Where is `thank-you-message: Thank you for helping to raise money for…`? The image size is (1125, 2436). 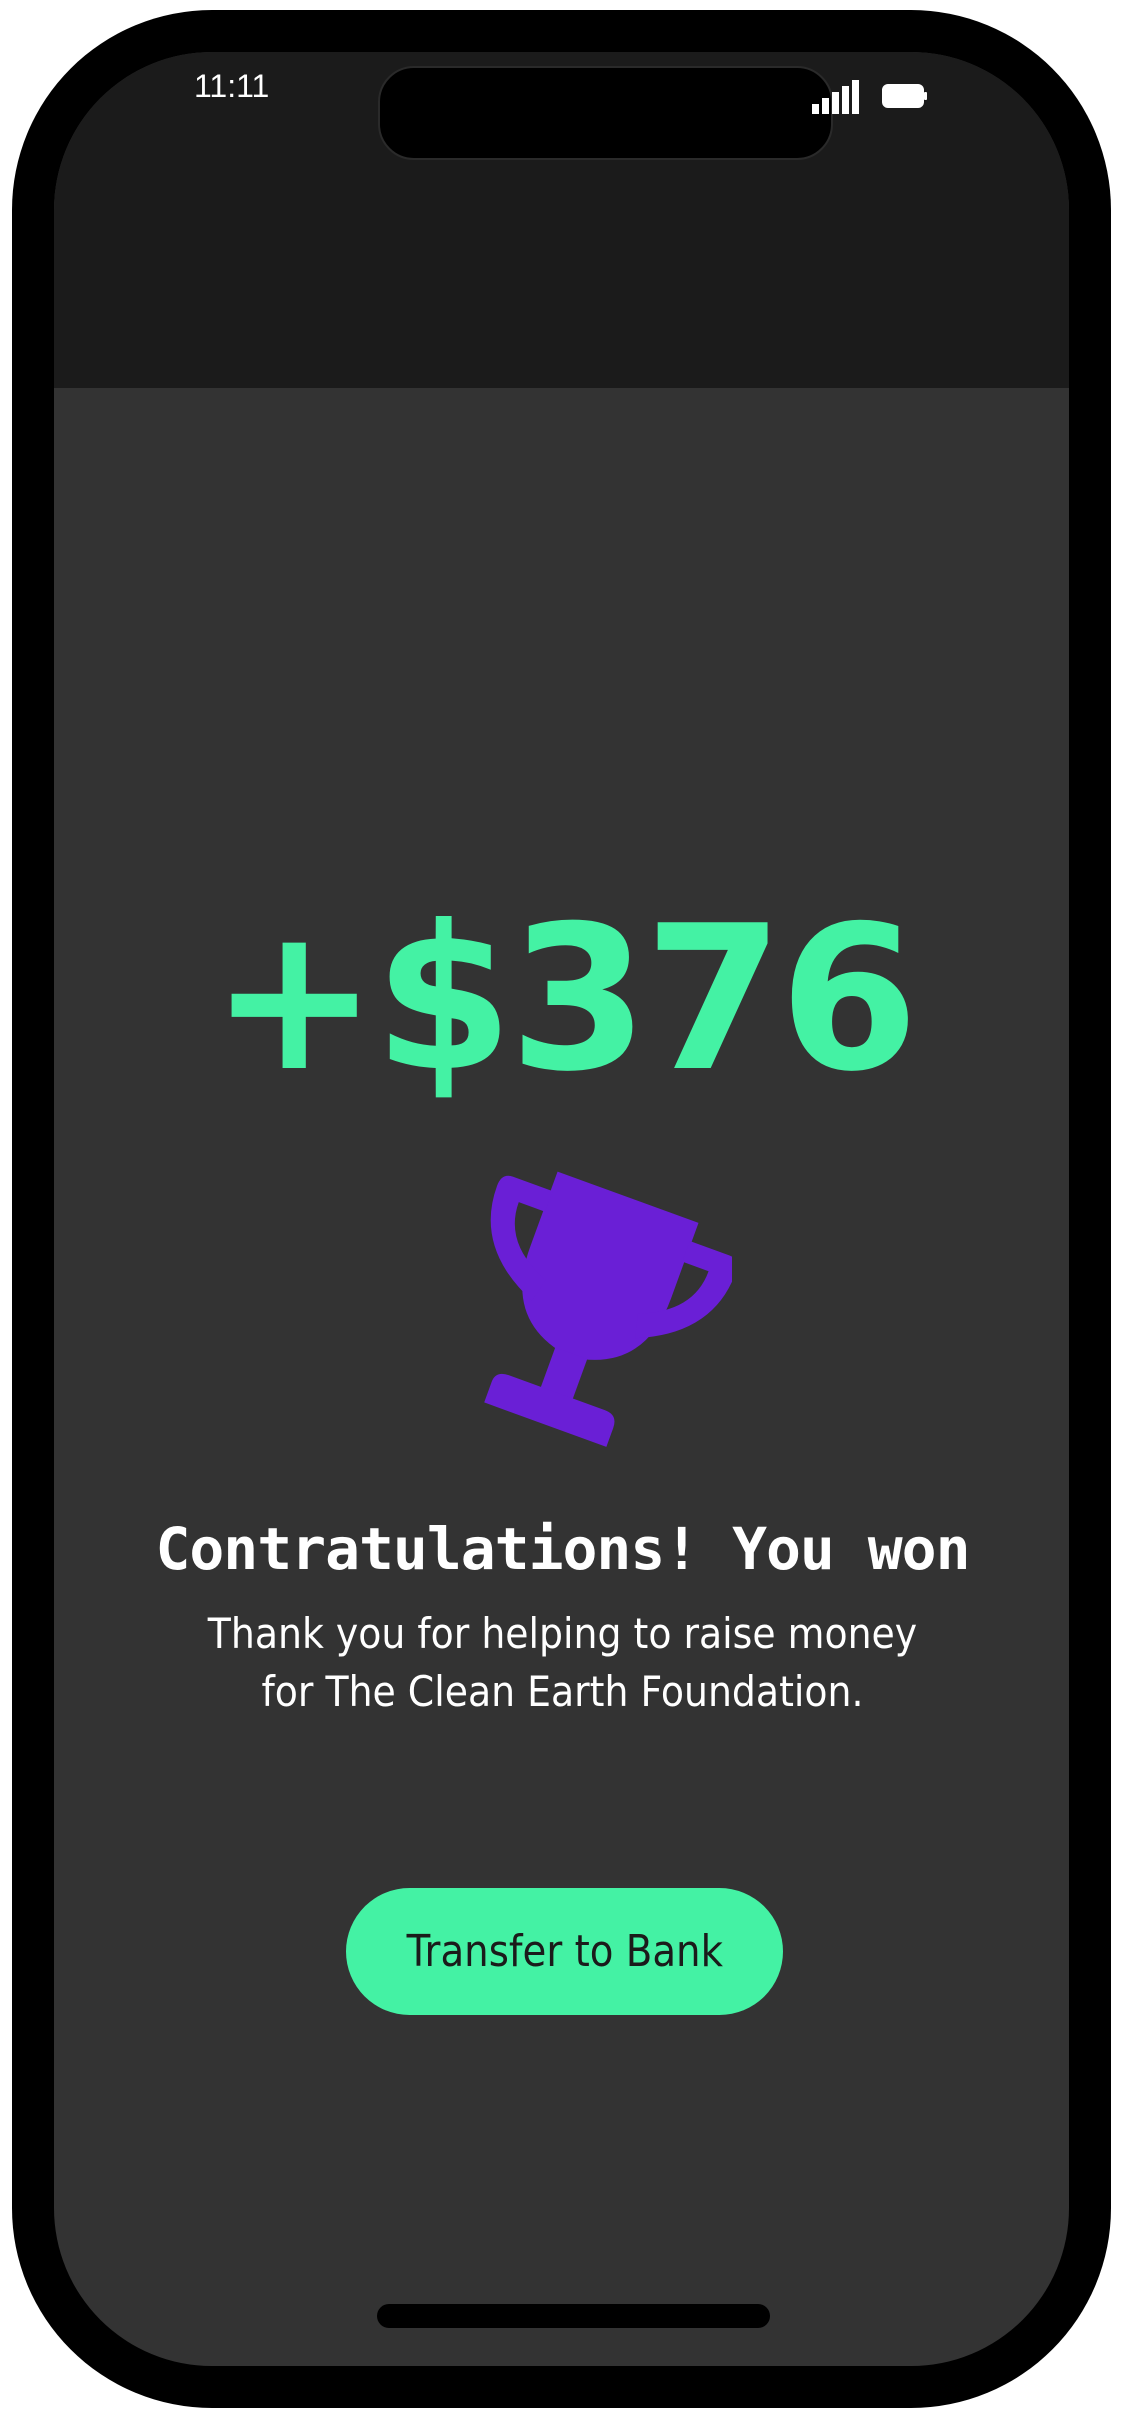
thank-you-message: Thank you for helping to raise money for… is located at coordinates (562, 1662).